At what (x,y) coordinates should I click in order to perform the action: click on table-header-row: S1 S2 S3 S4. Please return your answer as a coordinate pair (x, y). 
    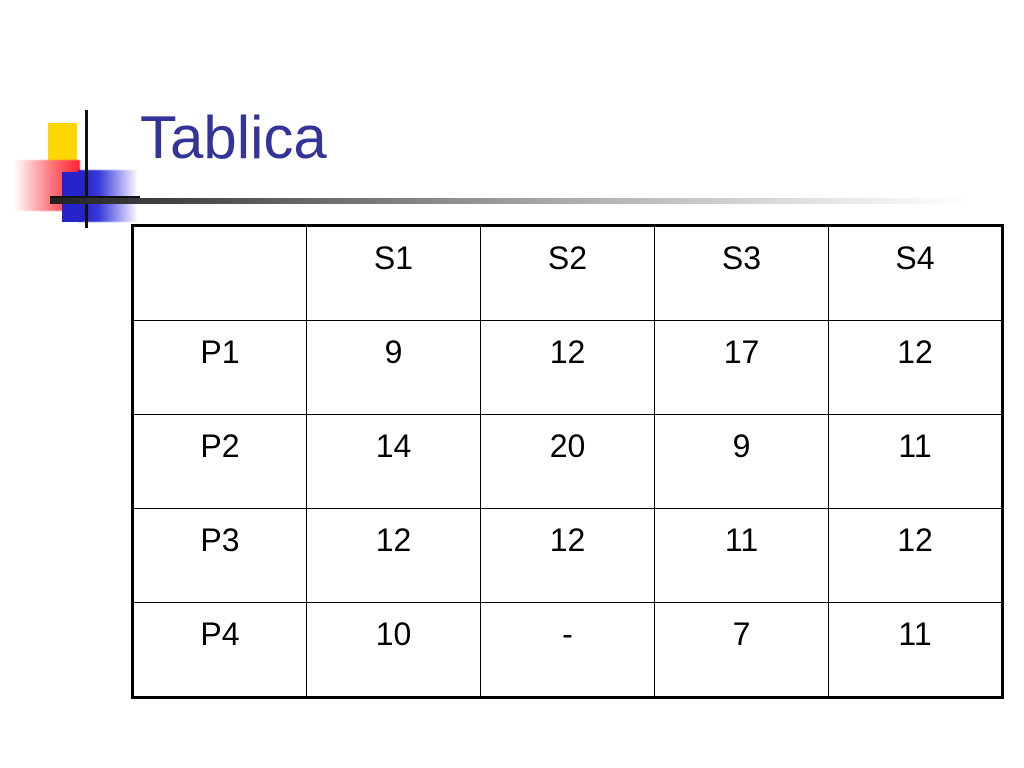
    Looking at the image, I should click on (567, 273).